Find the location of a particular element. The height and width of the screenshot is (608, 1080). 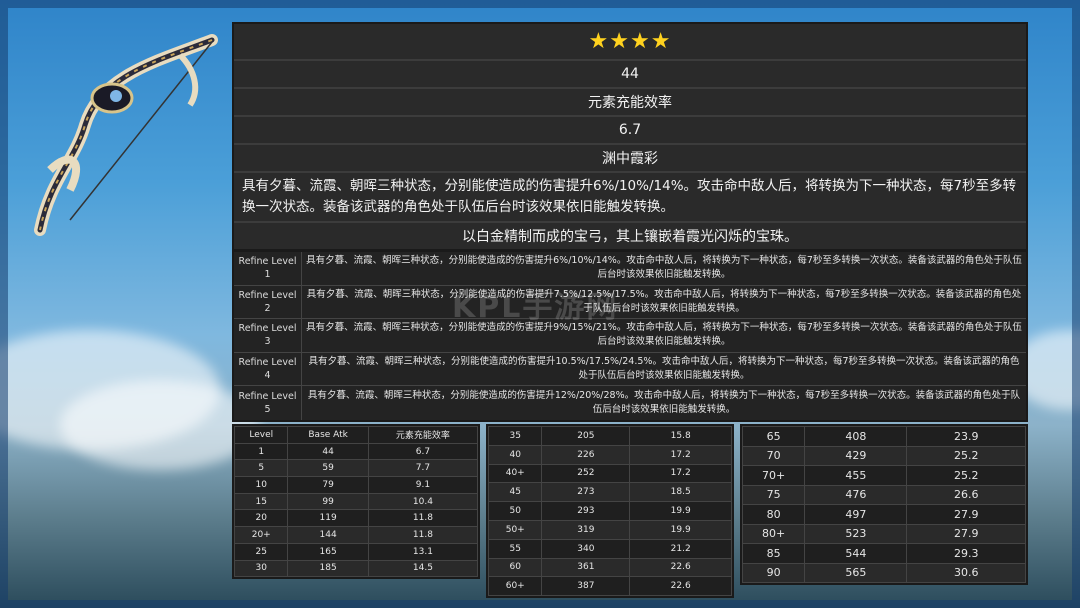

header-base-atk: Base Atk is located at coordinates (328, 435).